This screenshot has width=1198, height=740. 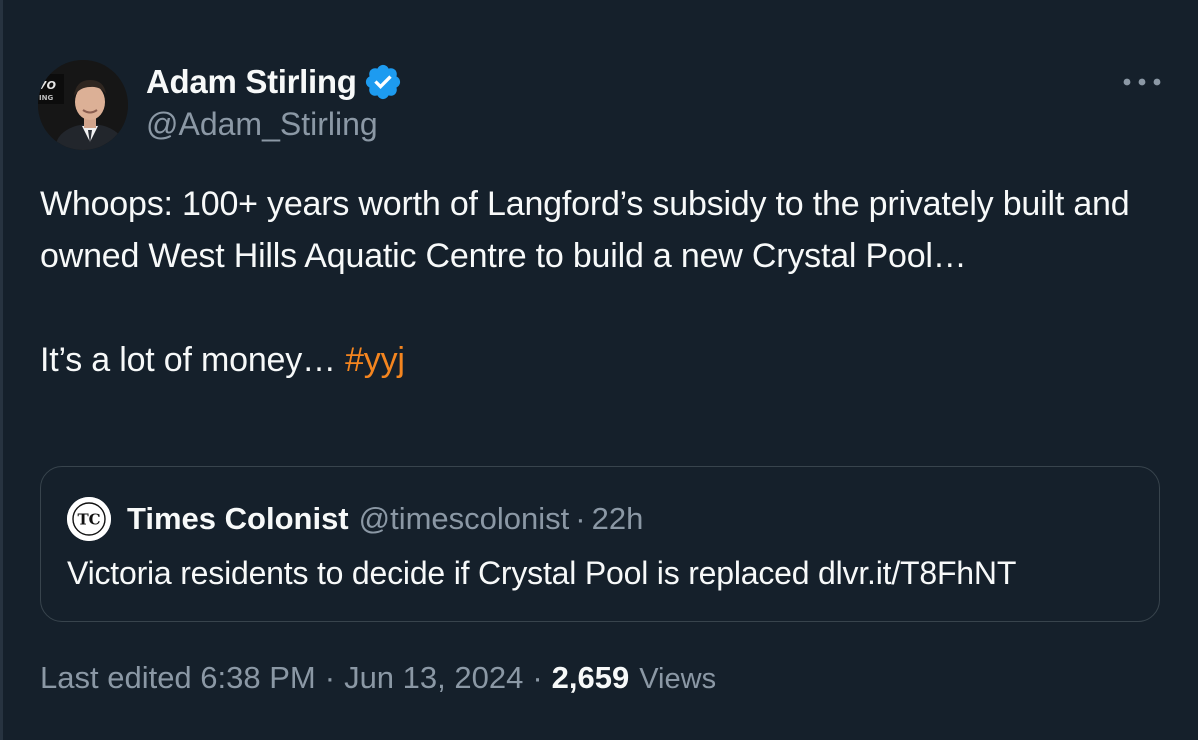 I want to click on times-colonist-logo-icon: TC, so click(x=89, y=519).